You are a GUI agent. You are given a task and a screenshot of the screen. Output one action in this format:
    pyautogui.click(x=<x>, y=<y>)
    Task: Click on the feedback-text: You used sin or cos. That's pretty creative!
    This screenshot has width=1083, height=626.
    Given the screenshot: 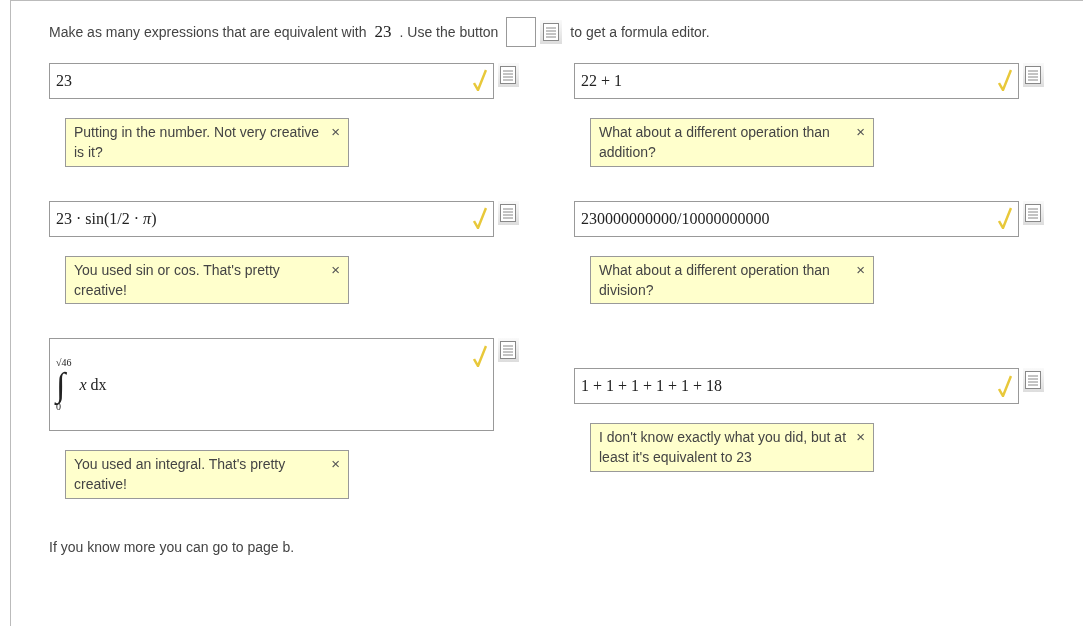 What is the action you would take?
    pyautogui.click(x=177, y=280)
    